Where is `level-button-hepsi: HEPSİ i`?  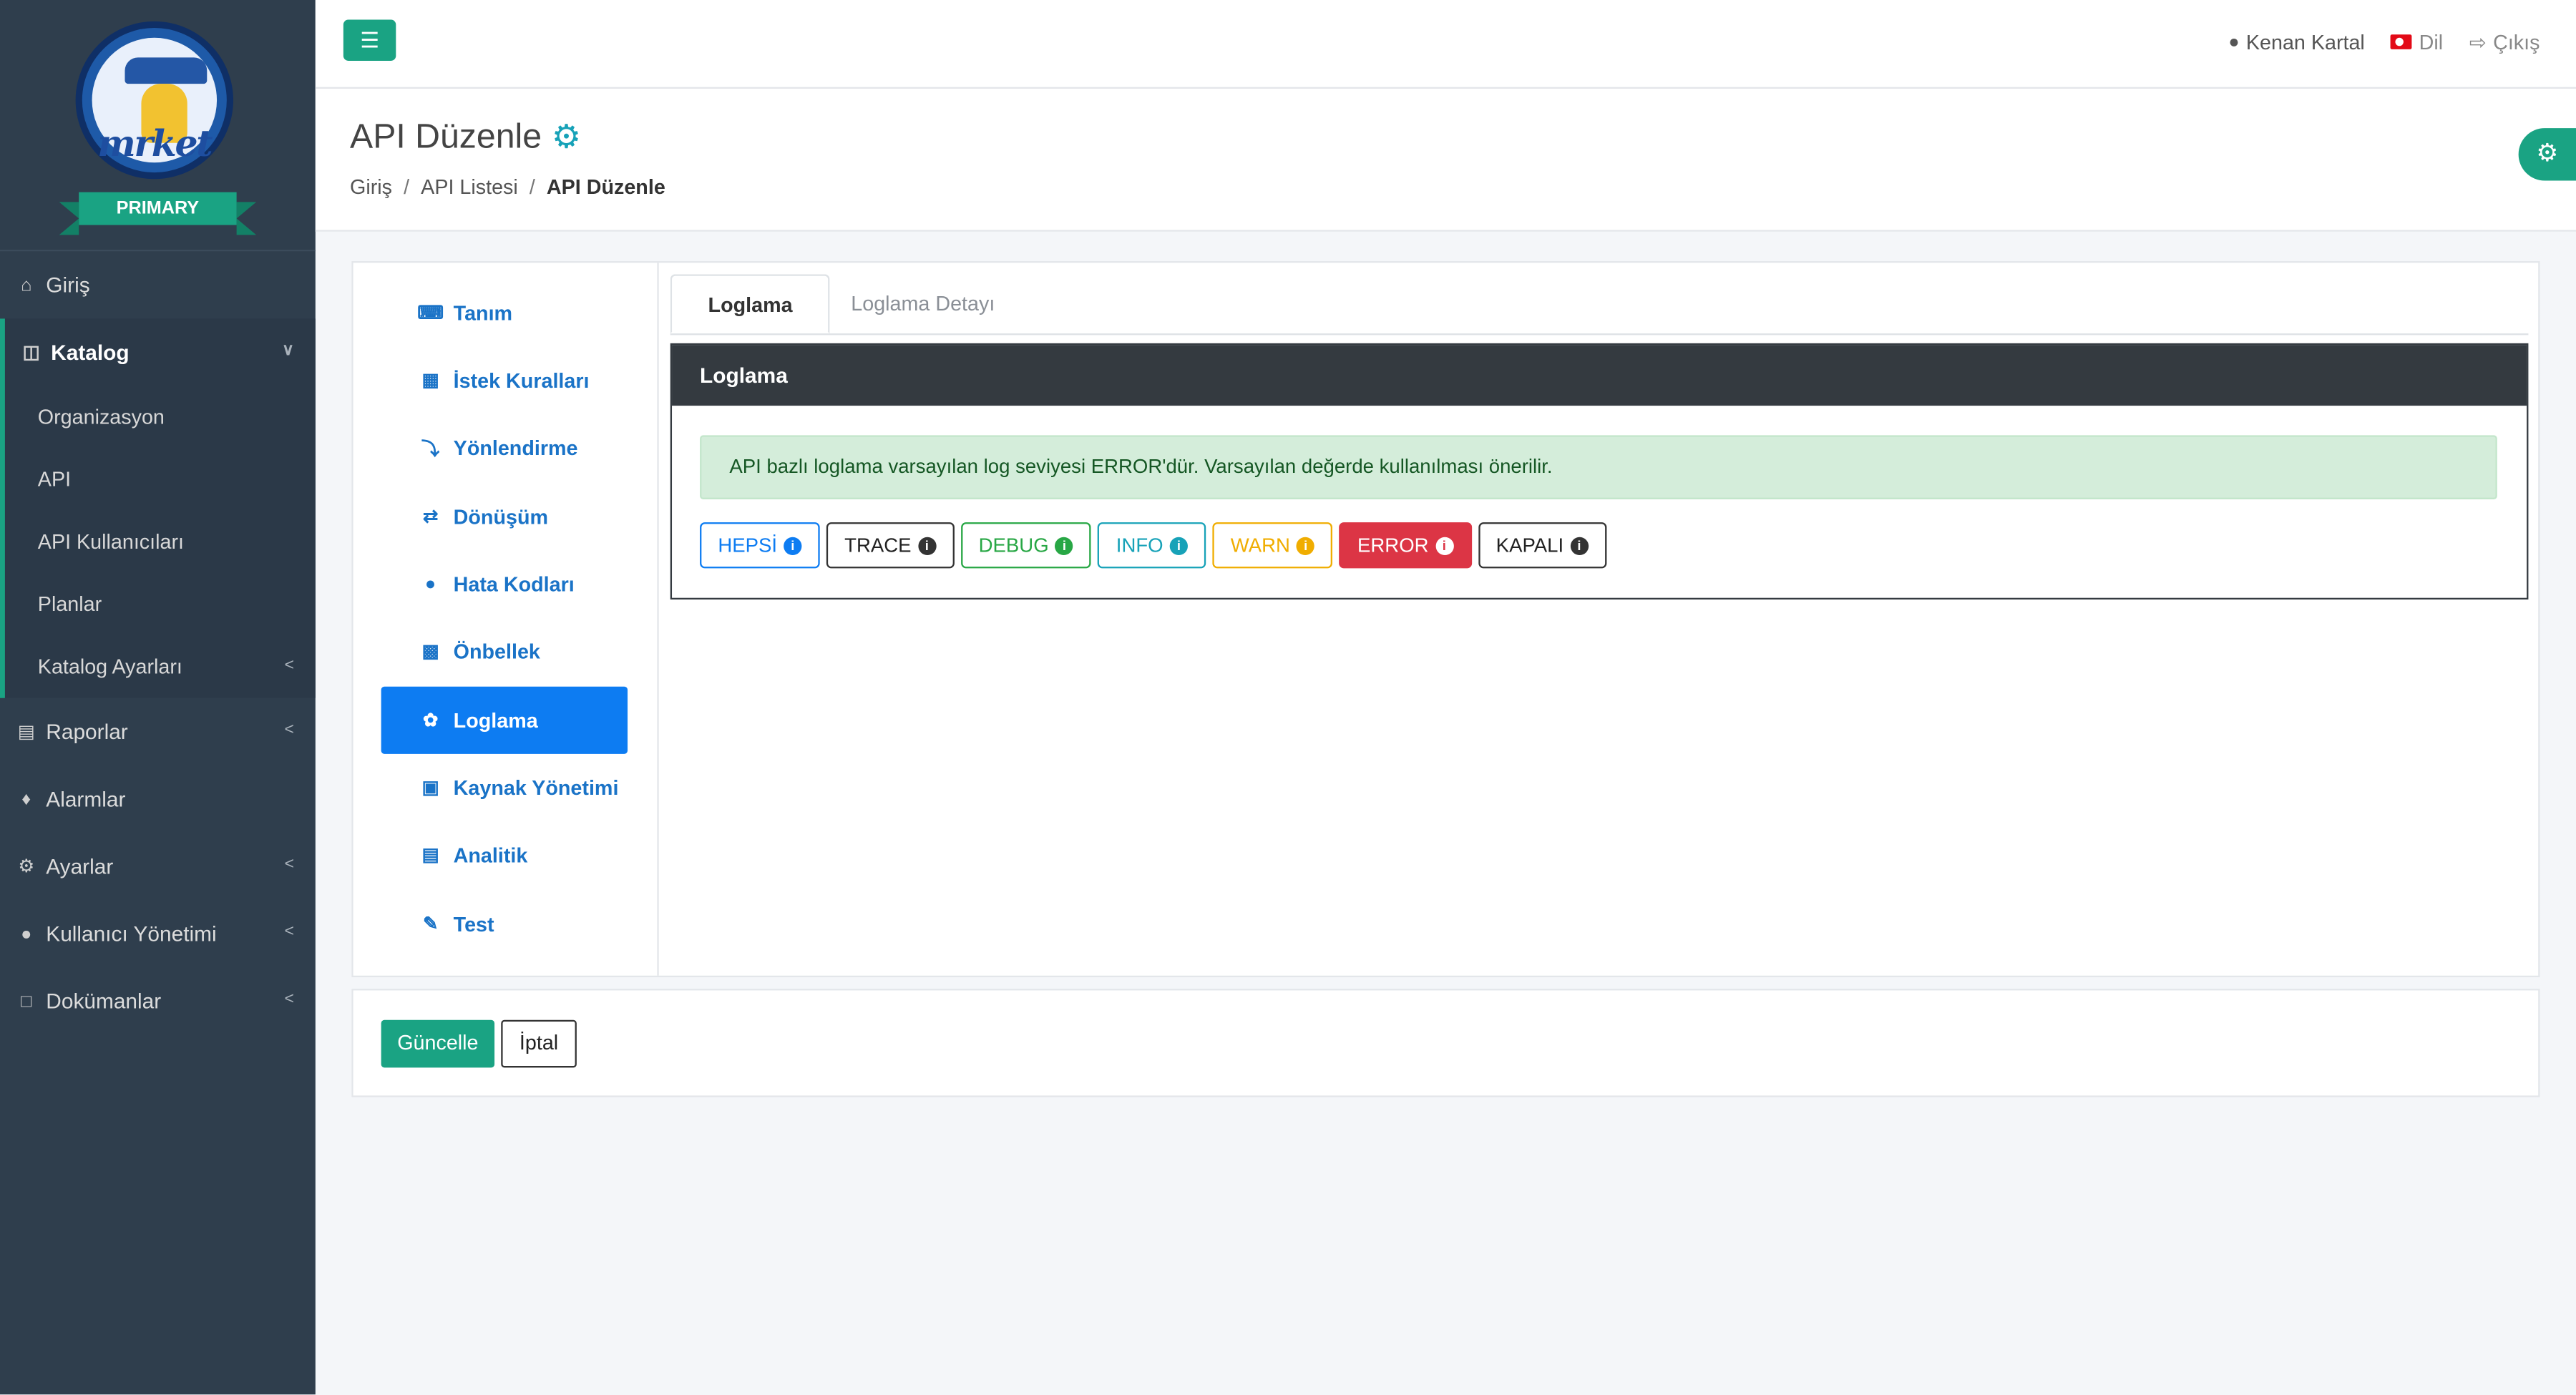 level-button-hepsi: HEPSİ i is located at coordinates (760, 546).